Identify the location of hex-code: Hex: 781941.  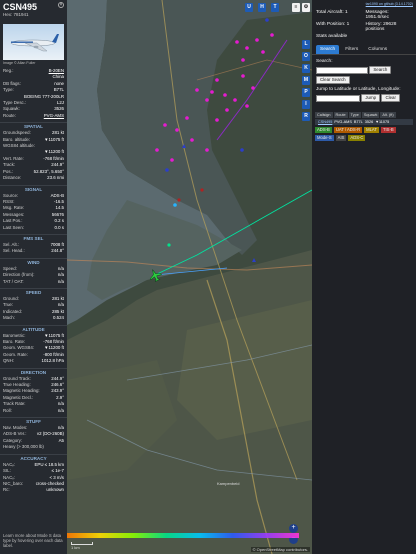
(16, 14).